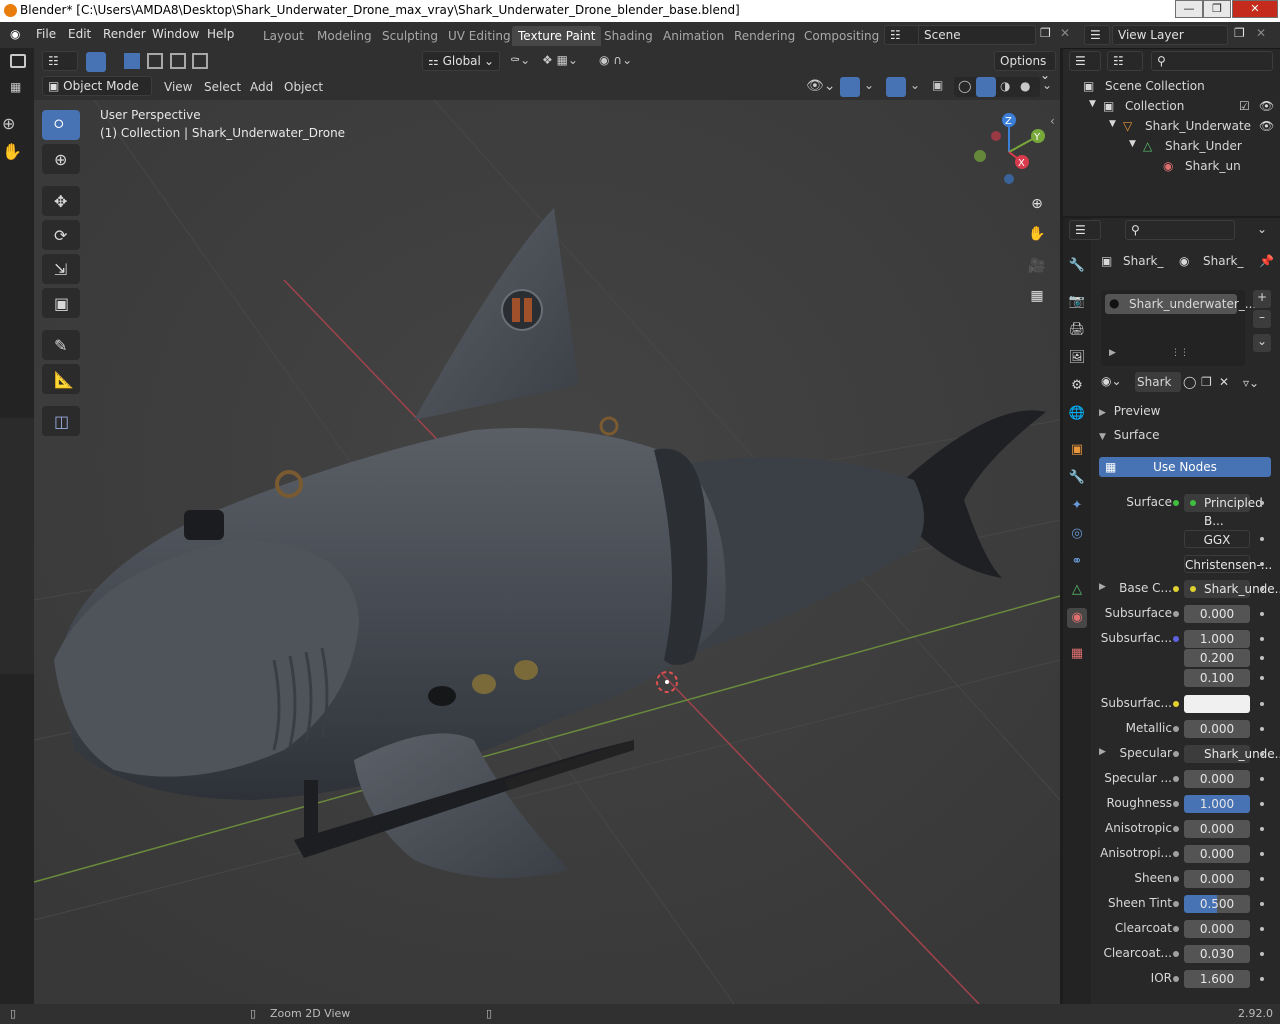  Describe the element at coordinates (1217, 954) in the screenshot. I see `value-field: 0.030` at that location.